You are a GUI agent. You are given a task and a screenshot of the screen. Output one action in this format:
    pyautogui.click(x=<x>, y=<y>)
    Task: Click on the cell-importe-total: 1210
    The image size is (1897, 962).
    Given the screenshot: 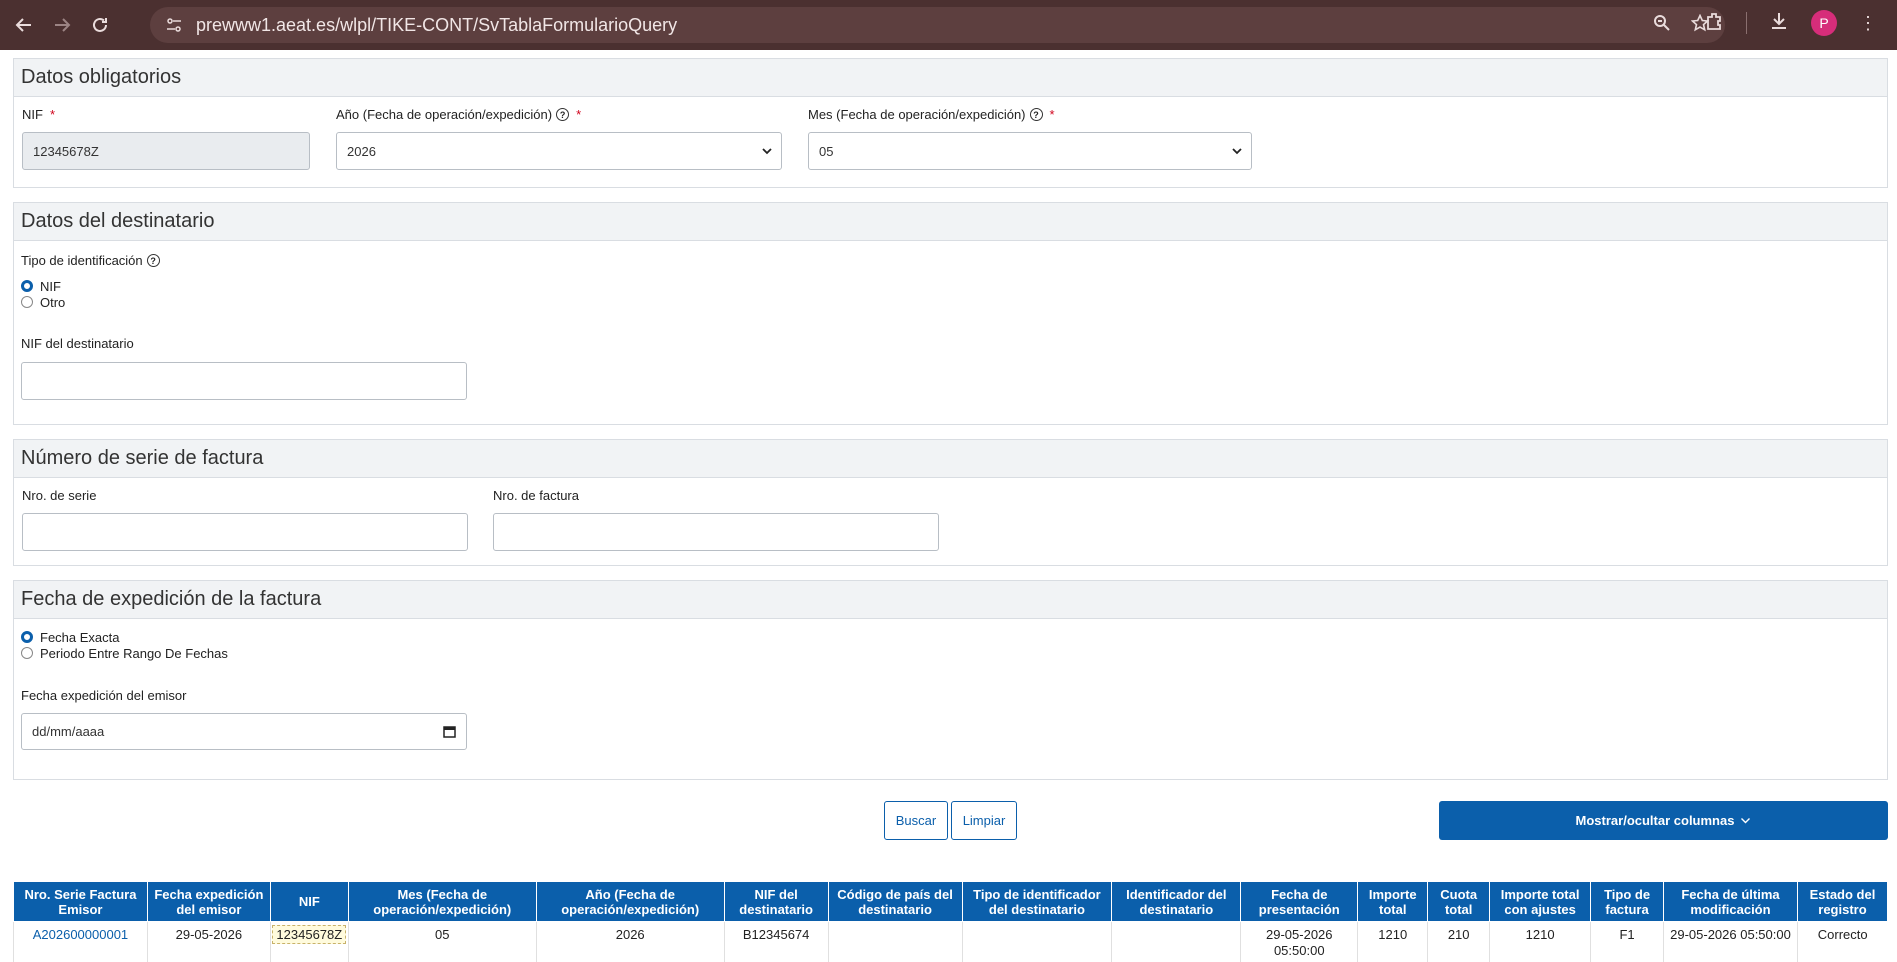 What is the action you would take?
    pyautogui.click(x=1392, y=941)
    